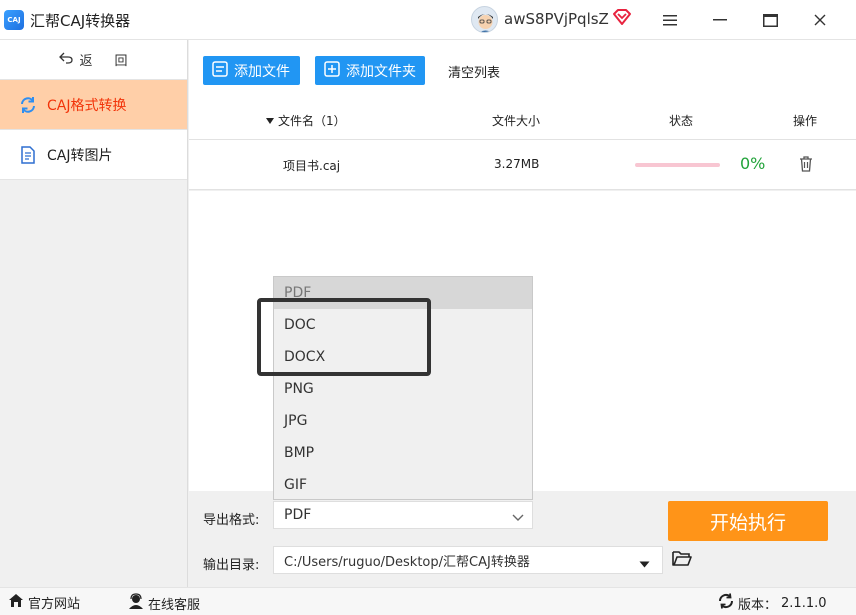 The width and height of the screenshot is (856, 615). I want to click on add-folder-label: 添加文件夹, so click(381, 71).